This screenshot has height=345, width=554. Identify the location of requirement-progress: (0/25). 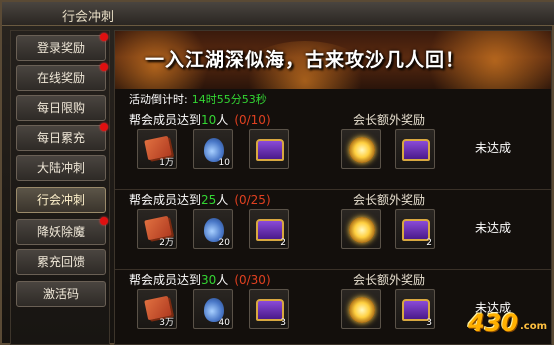
(252, 200).